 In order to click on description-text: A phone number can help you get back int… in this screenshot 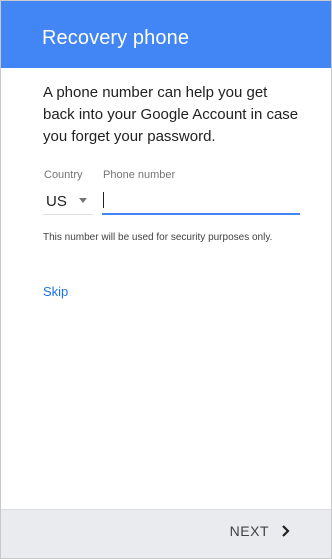, I will do `click(171, 114)`.